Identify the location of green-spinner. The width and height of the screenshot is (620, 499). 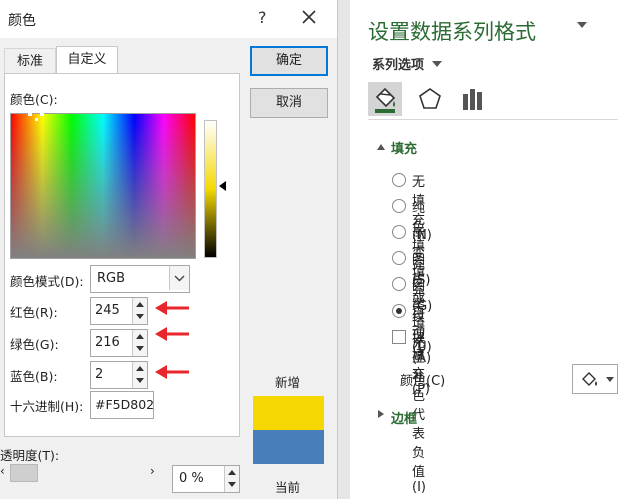
(139, 343).